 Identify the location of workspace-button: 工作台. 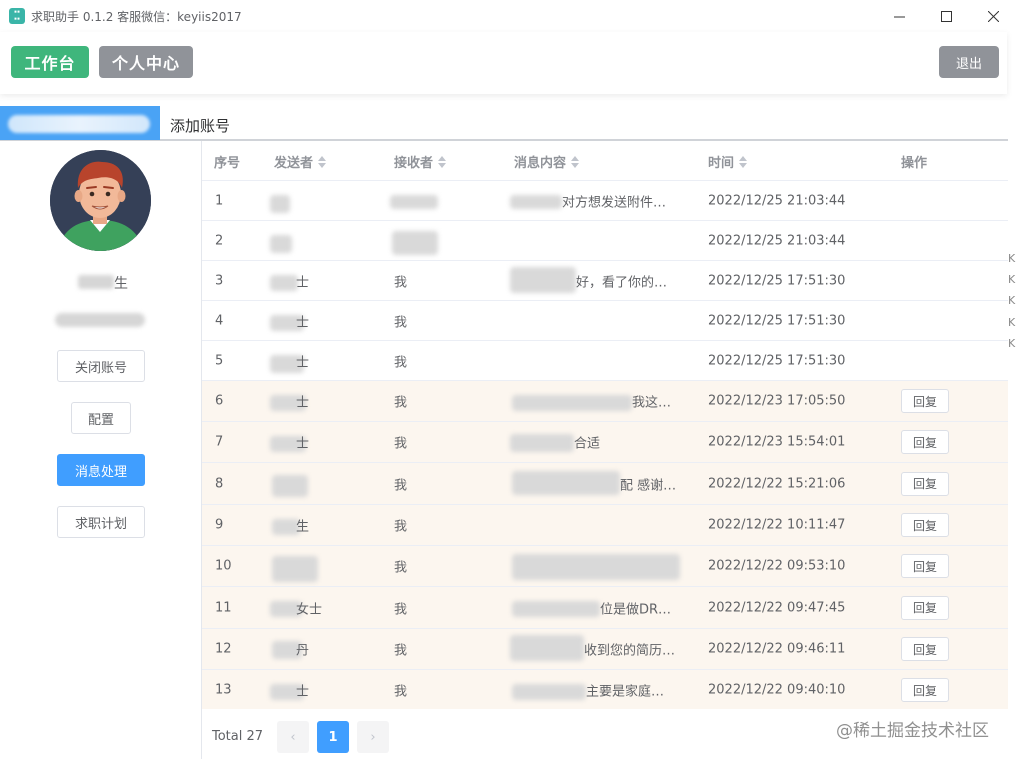
(50, 62).